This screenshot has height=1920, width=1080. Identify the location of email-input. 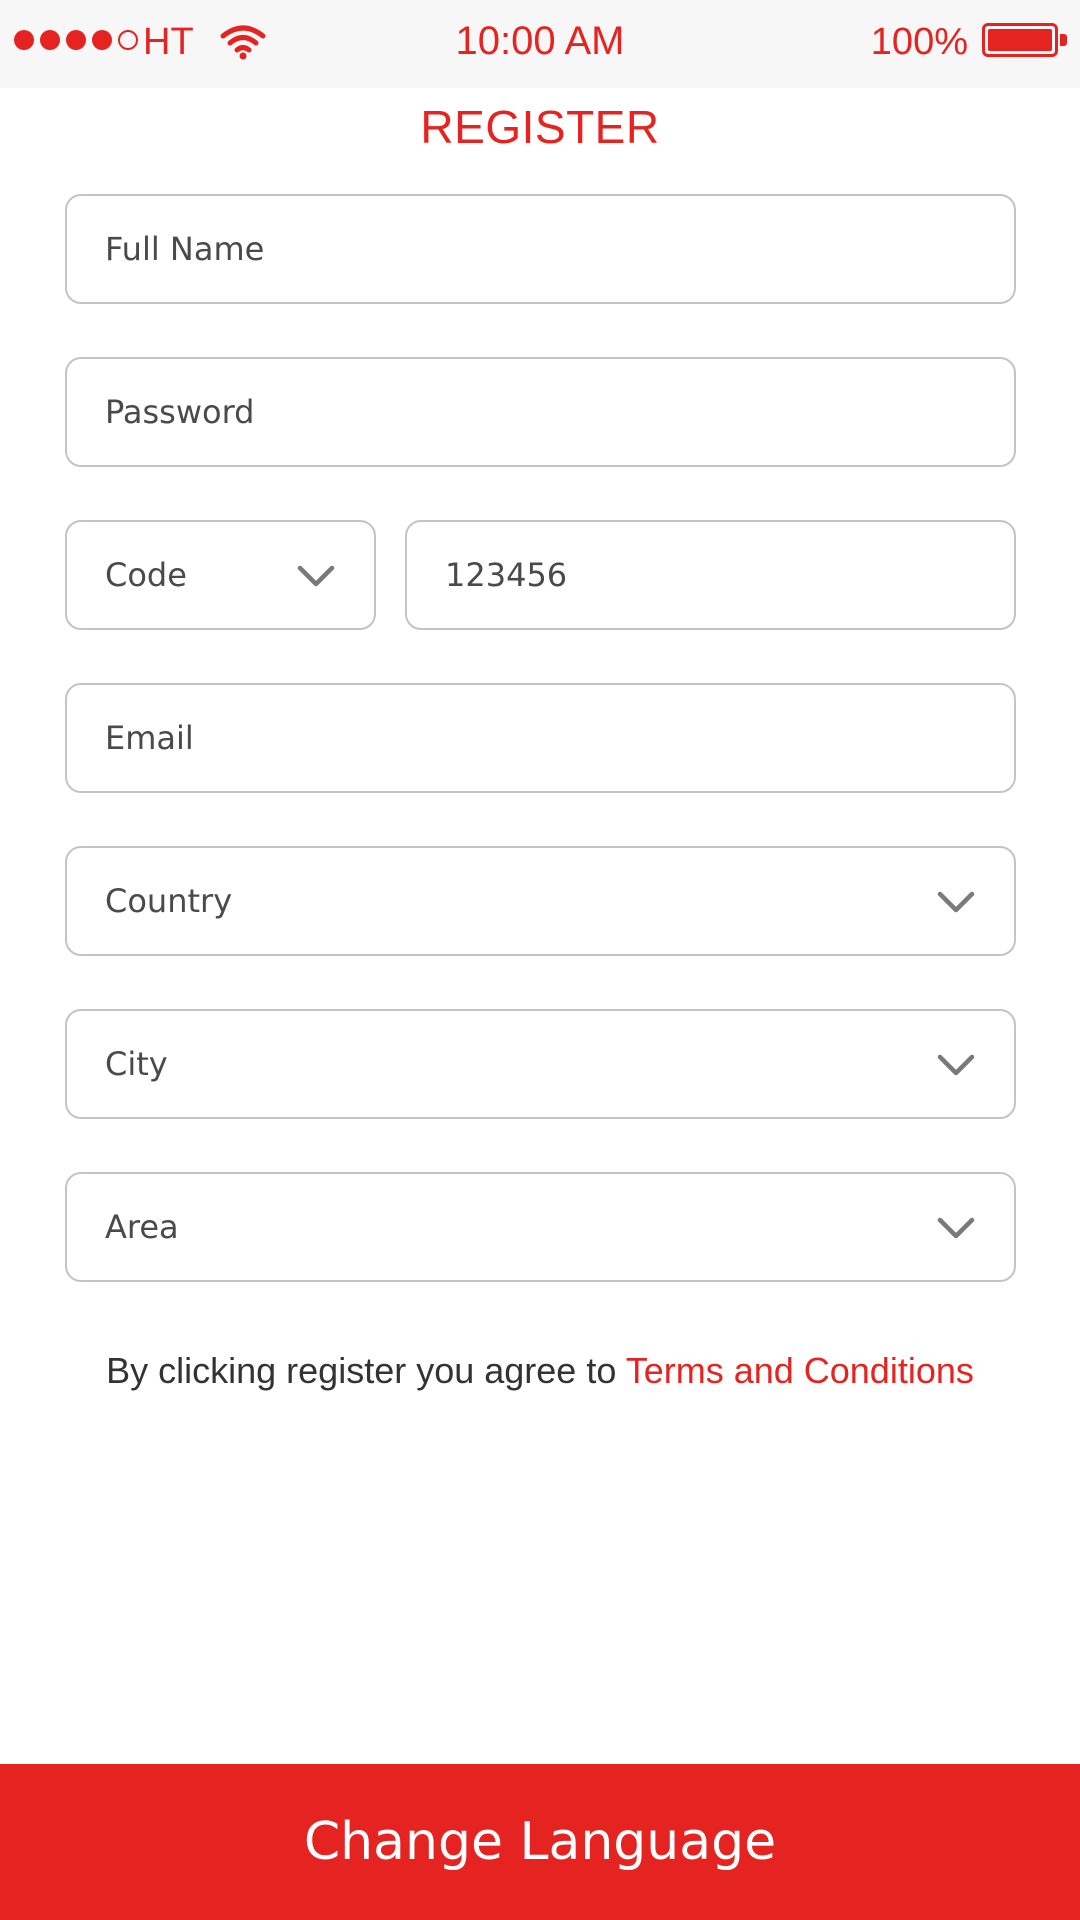
(559, 738).